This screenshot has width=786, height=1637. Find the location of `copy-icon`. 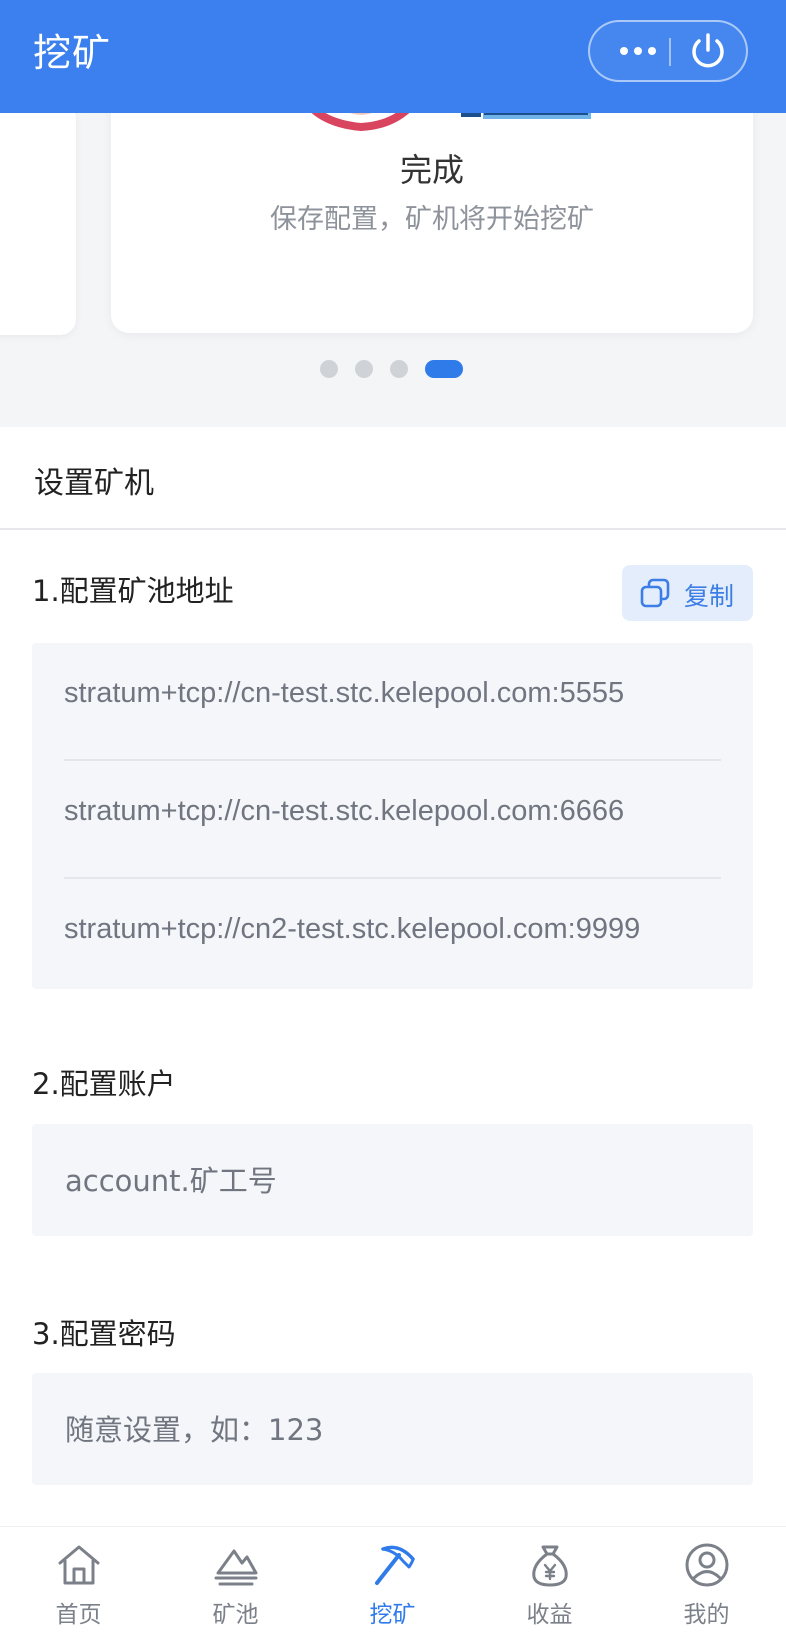

copy-icon is located at coordinates (655, 593).